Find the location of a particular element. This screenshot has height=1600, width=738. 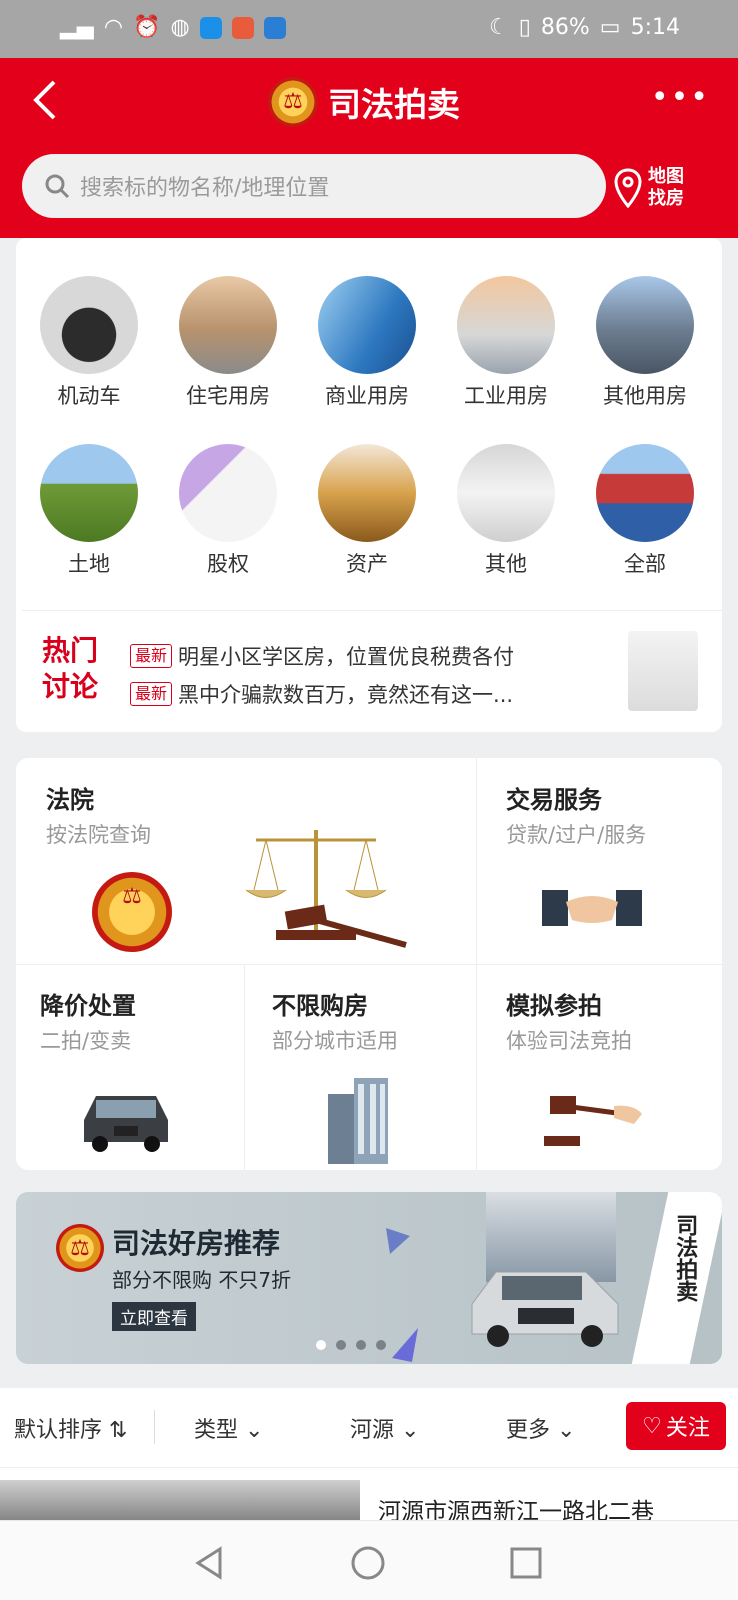

clock: 5:14 is located at coordinates (655, 27).